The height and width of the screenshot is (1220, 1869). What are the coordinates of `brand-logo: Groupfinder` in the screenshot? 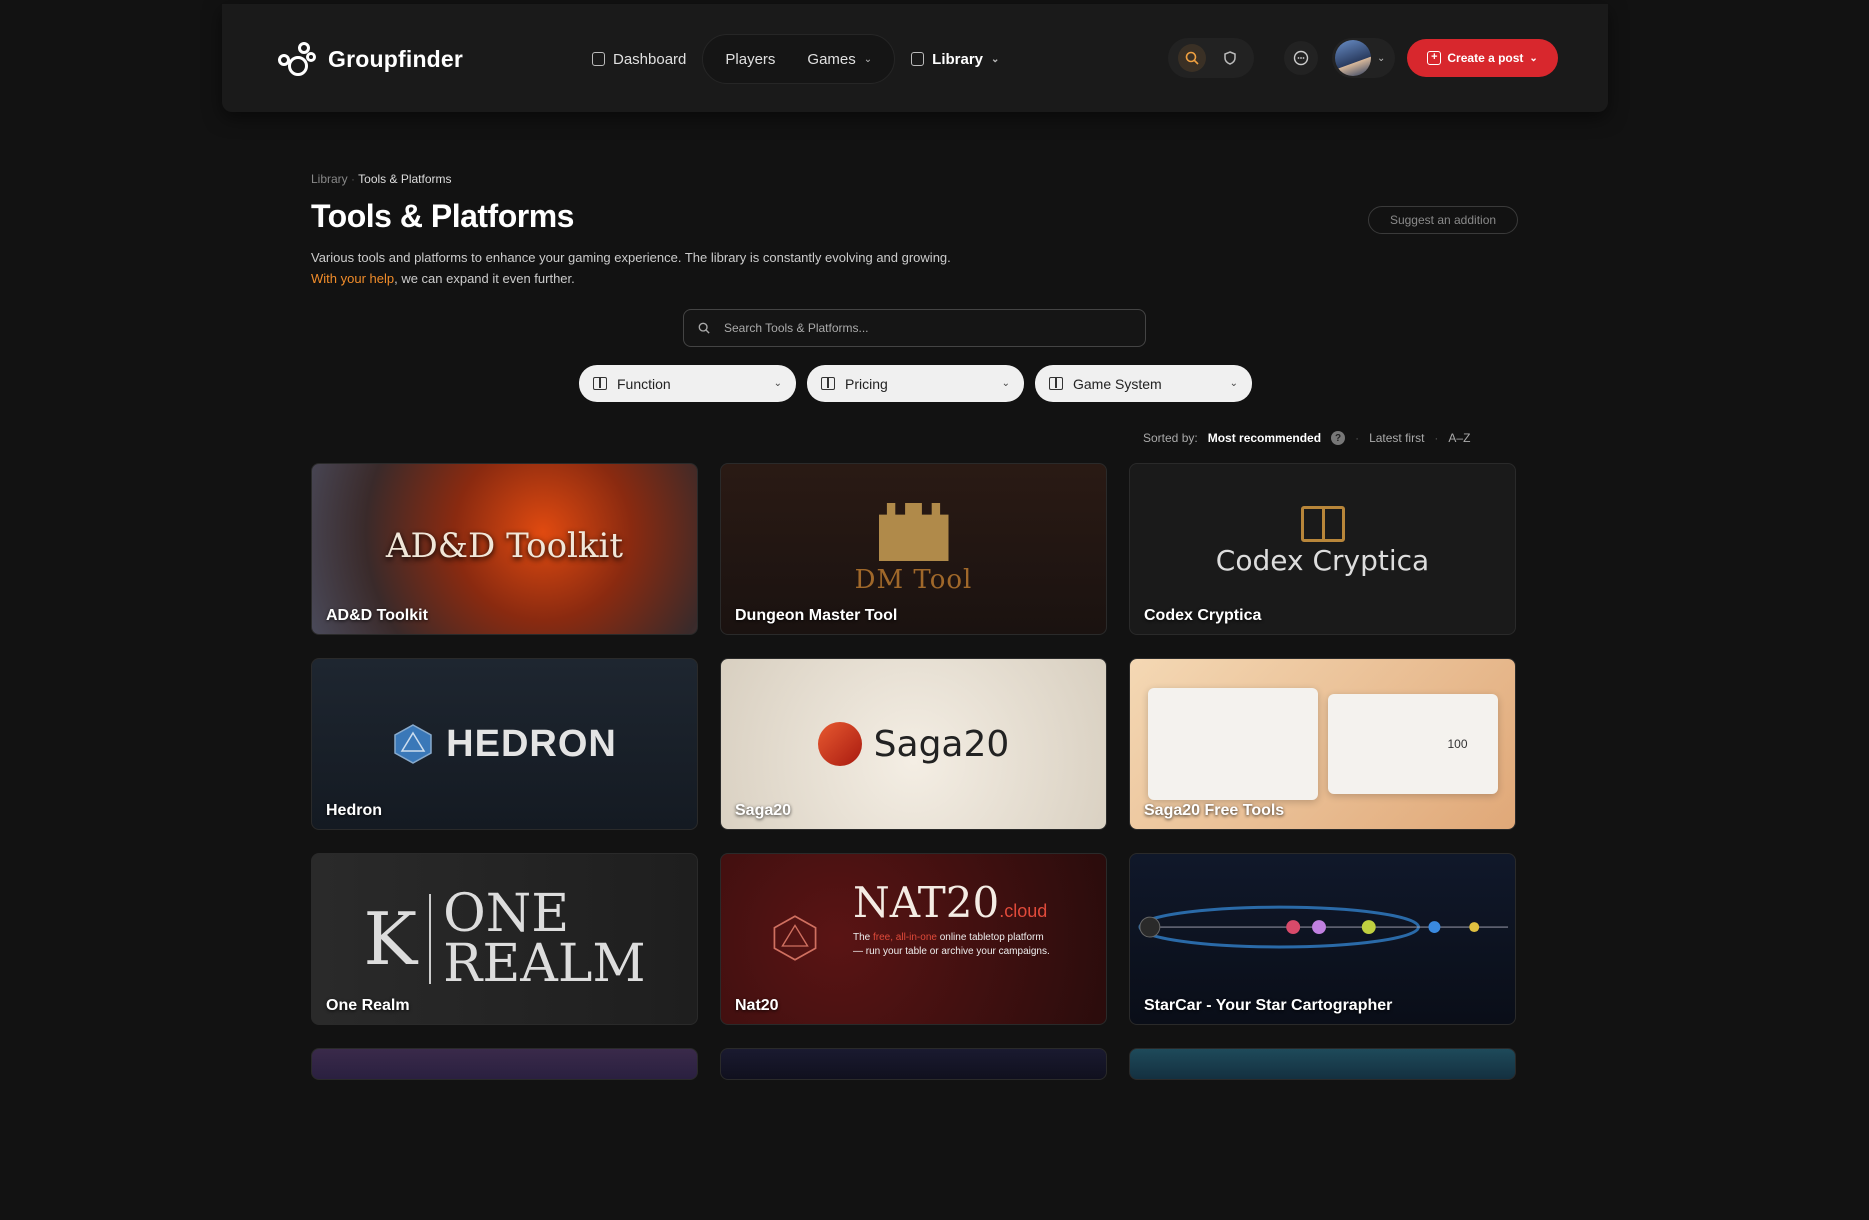 It's located at (370, 59).